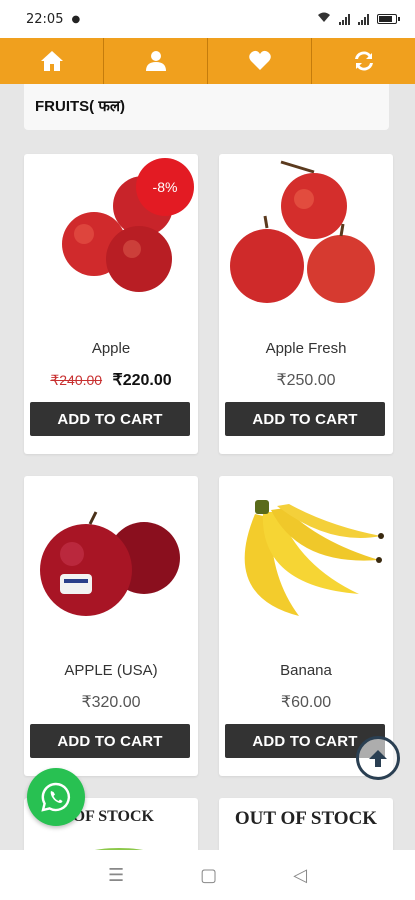 The height and width of the screenshot is (900, 415). I want to click on top-navigation, so click(207, 61).